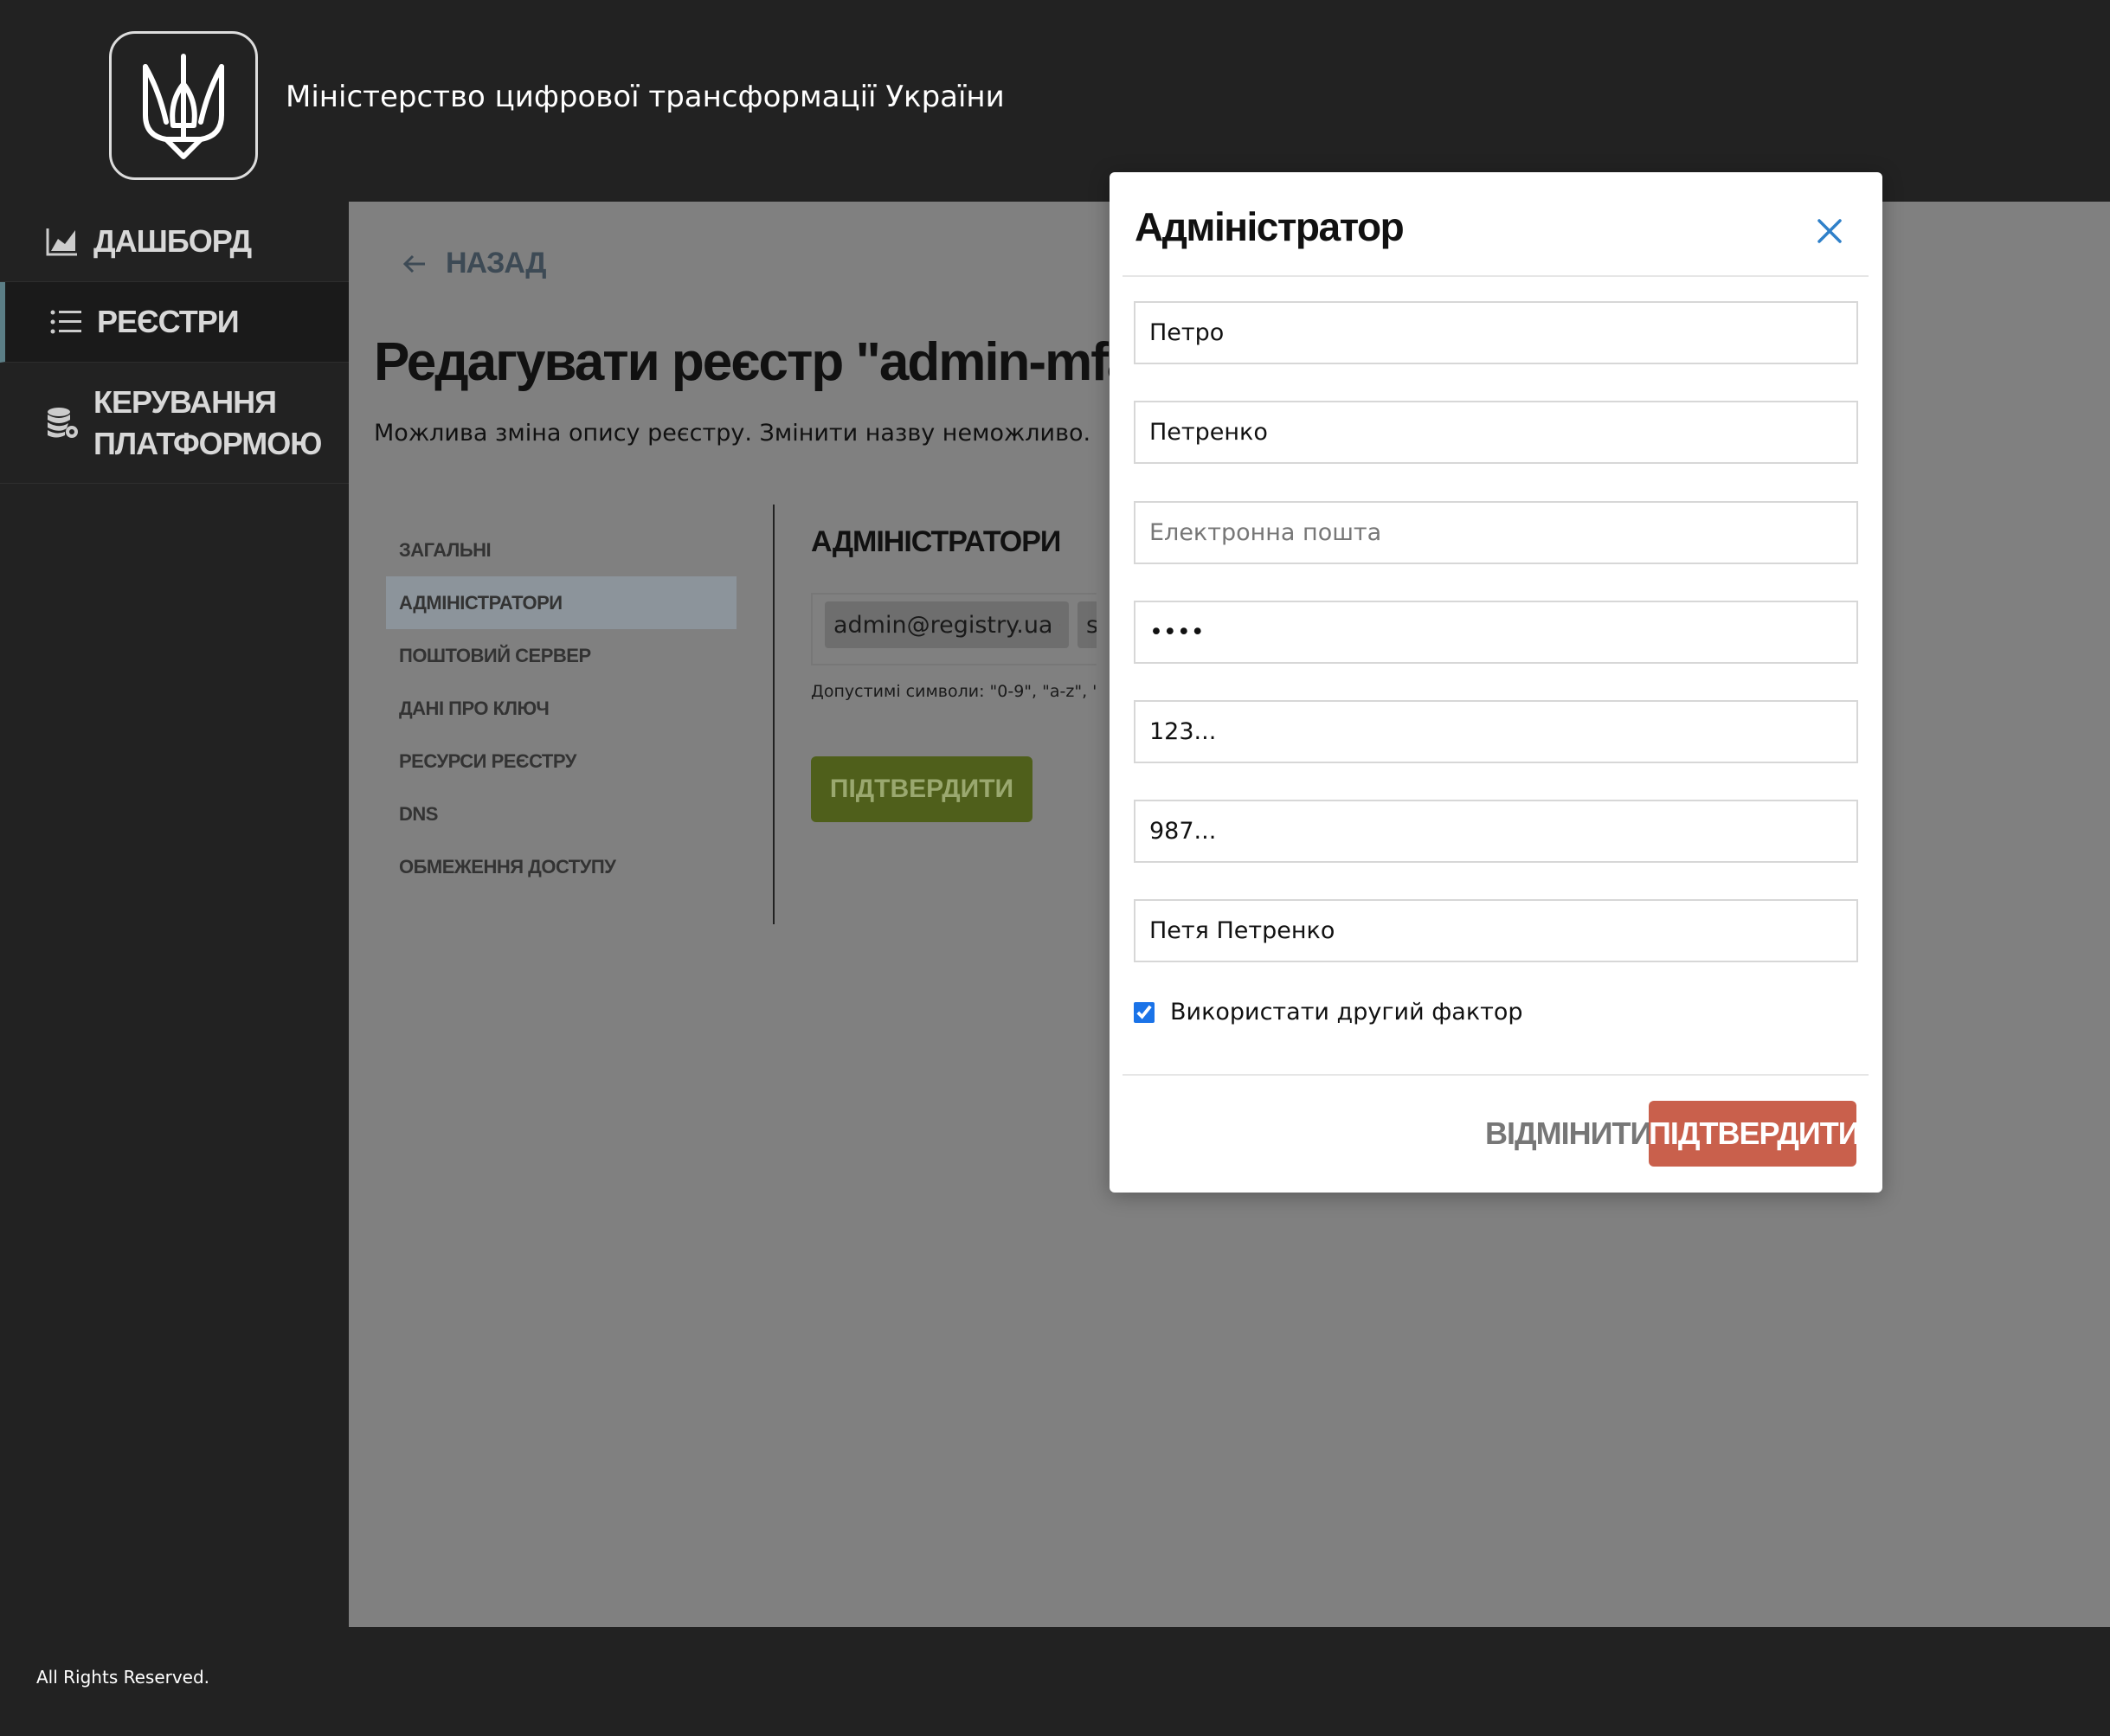 This screenshot has height=1736, width=2110. I want to click on back-label: НАЗАД, so click(496, 264).